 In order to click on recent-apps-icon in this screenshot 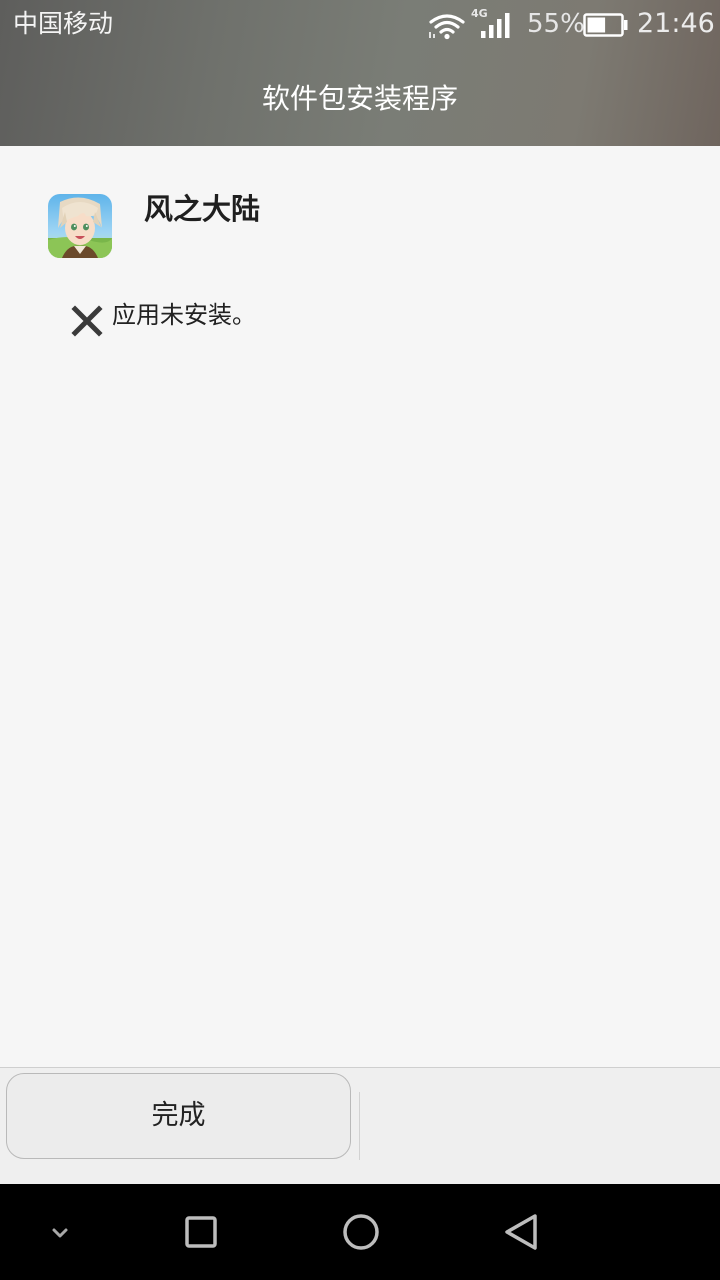, I will do `click(201, 1232)`.